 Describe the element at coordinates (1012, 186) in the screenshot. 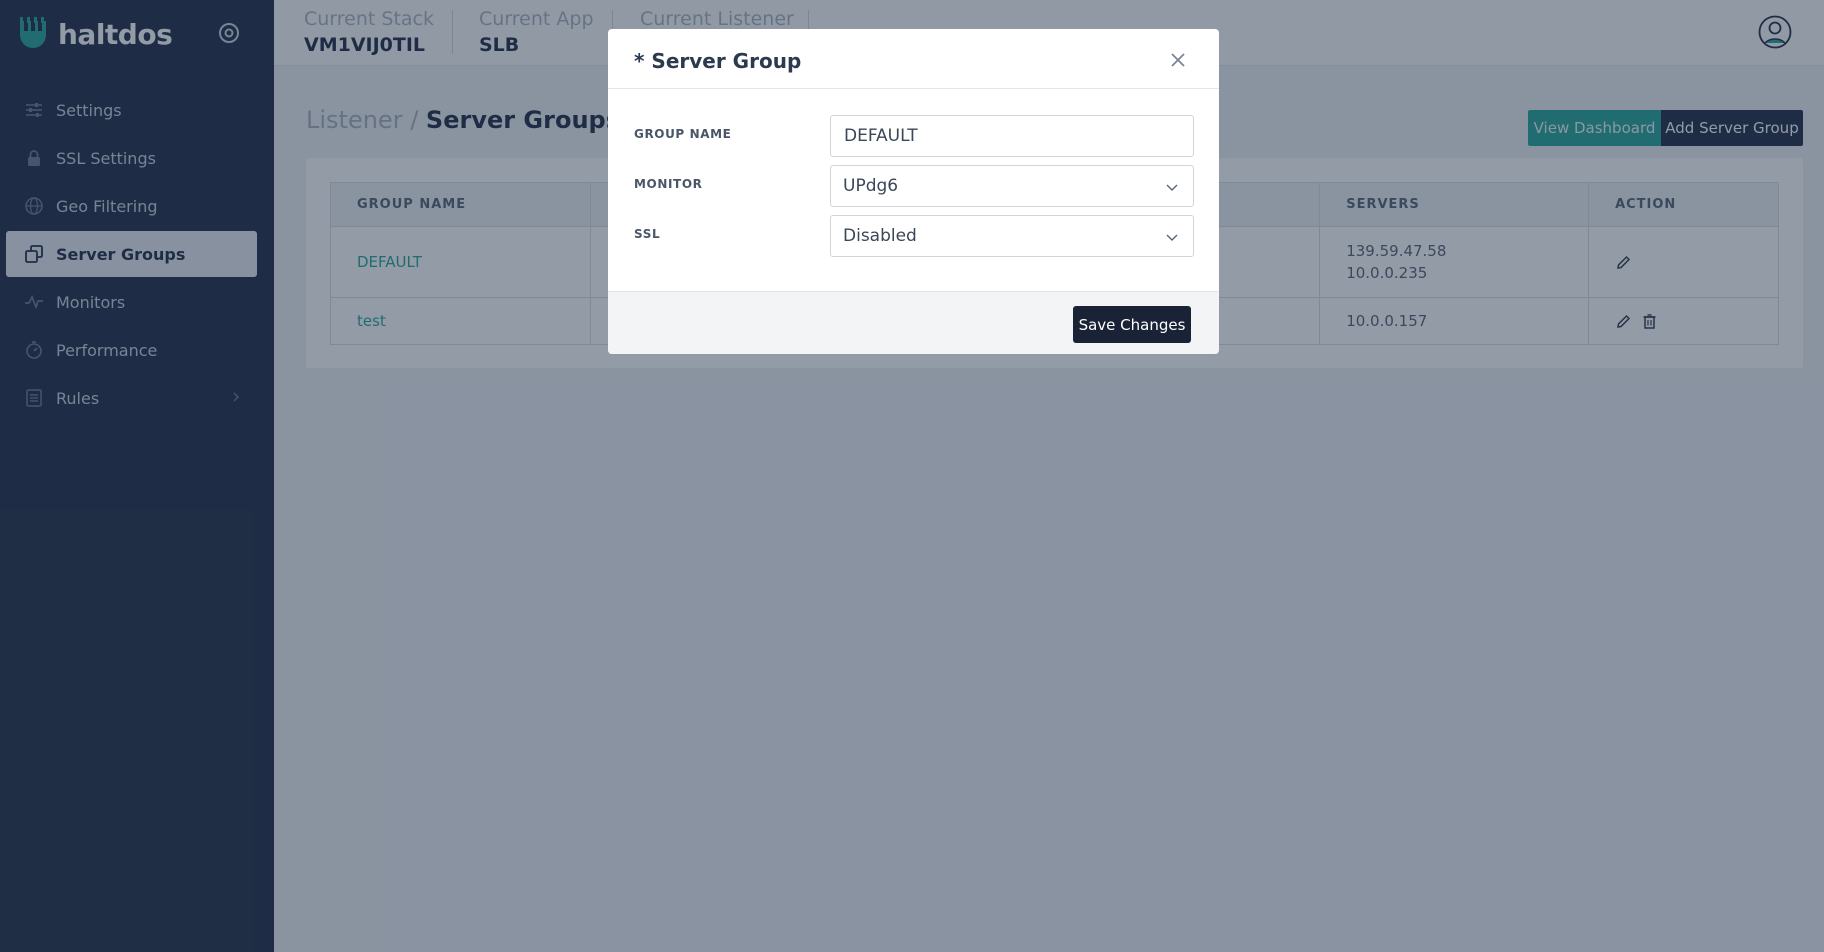

I see `monitor-select: UPdg6` at that location.